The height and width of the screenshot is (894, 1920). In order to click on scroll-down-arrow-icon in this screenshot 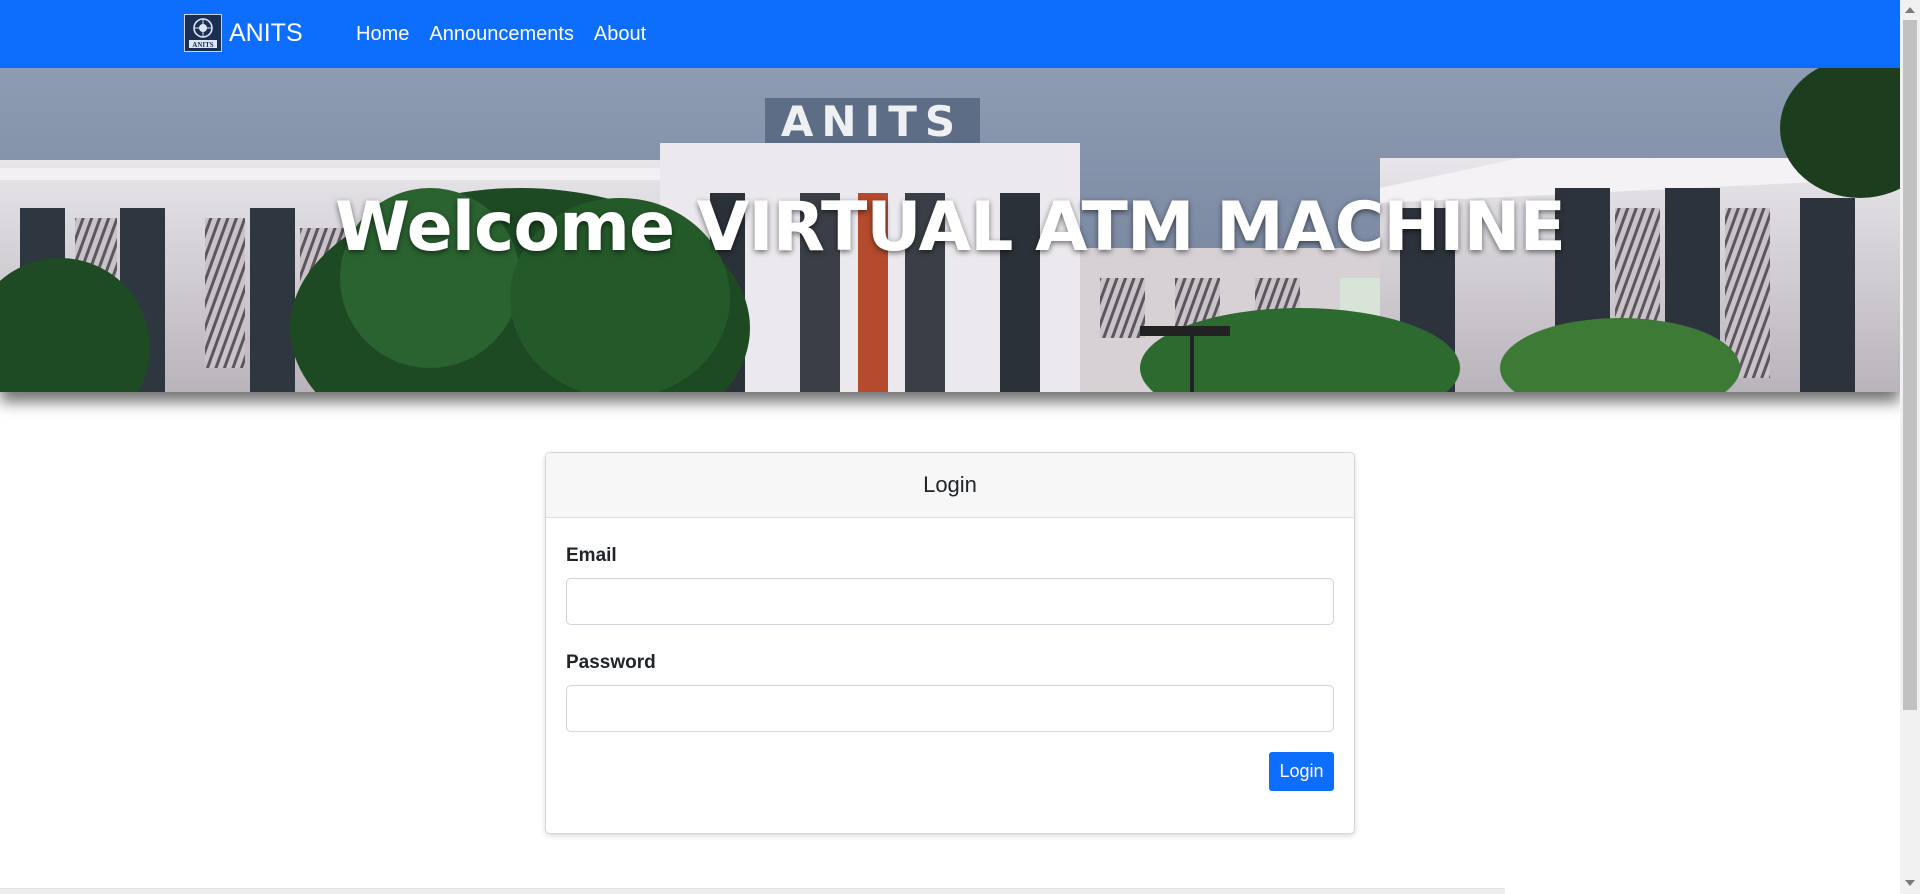, I will do `click(1910, 883)`.